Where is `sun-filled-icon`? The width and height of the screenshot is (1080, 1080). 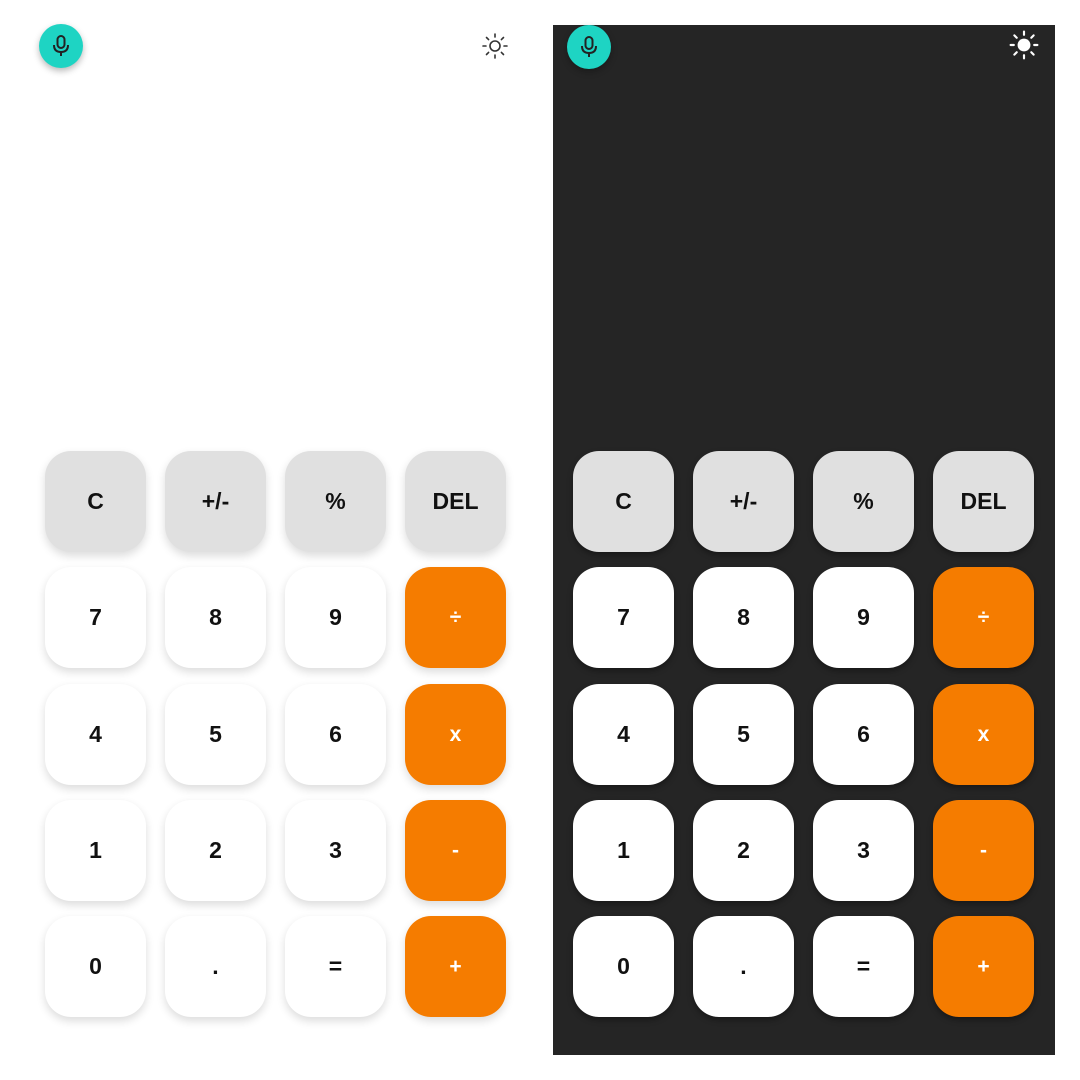
sun-filled-icon is located at coordinates (1024, 45).